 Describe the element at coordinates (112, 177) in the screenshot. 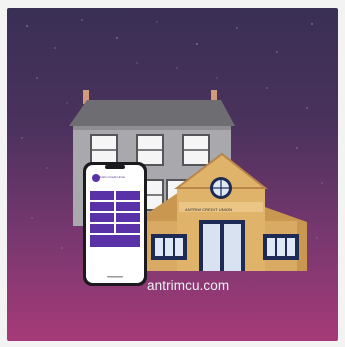

I see `app-brand-text: Antrim Credit Union` at that location.